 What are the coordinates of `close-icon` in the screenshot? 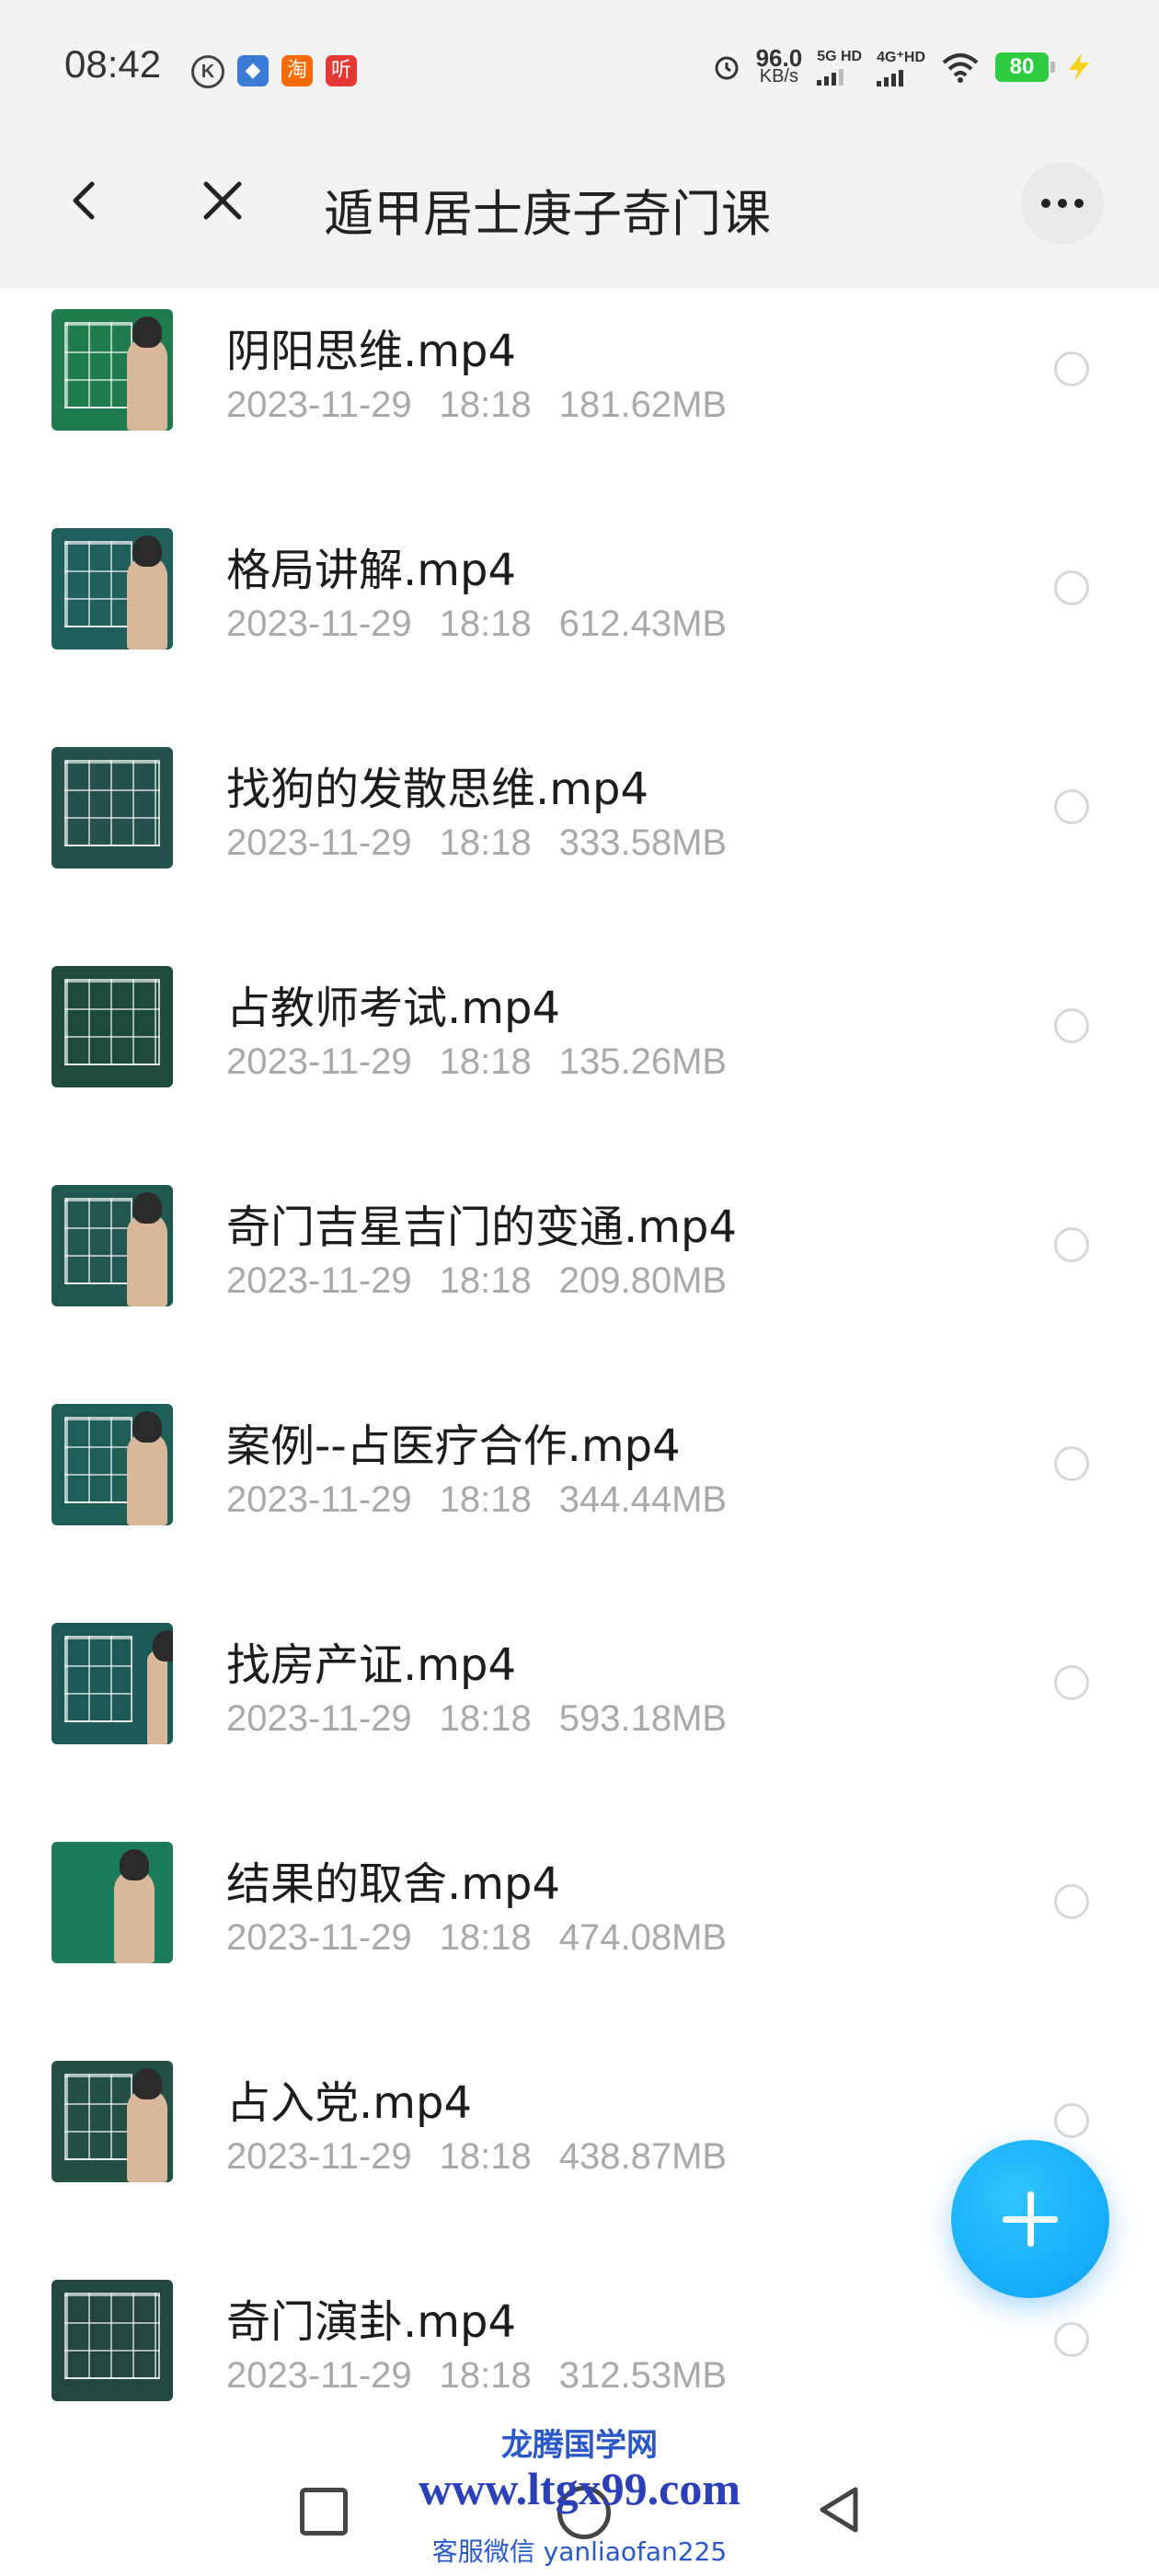 It's located at (222, 200).